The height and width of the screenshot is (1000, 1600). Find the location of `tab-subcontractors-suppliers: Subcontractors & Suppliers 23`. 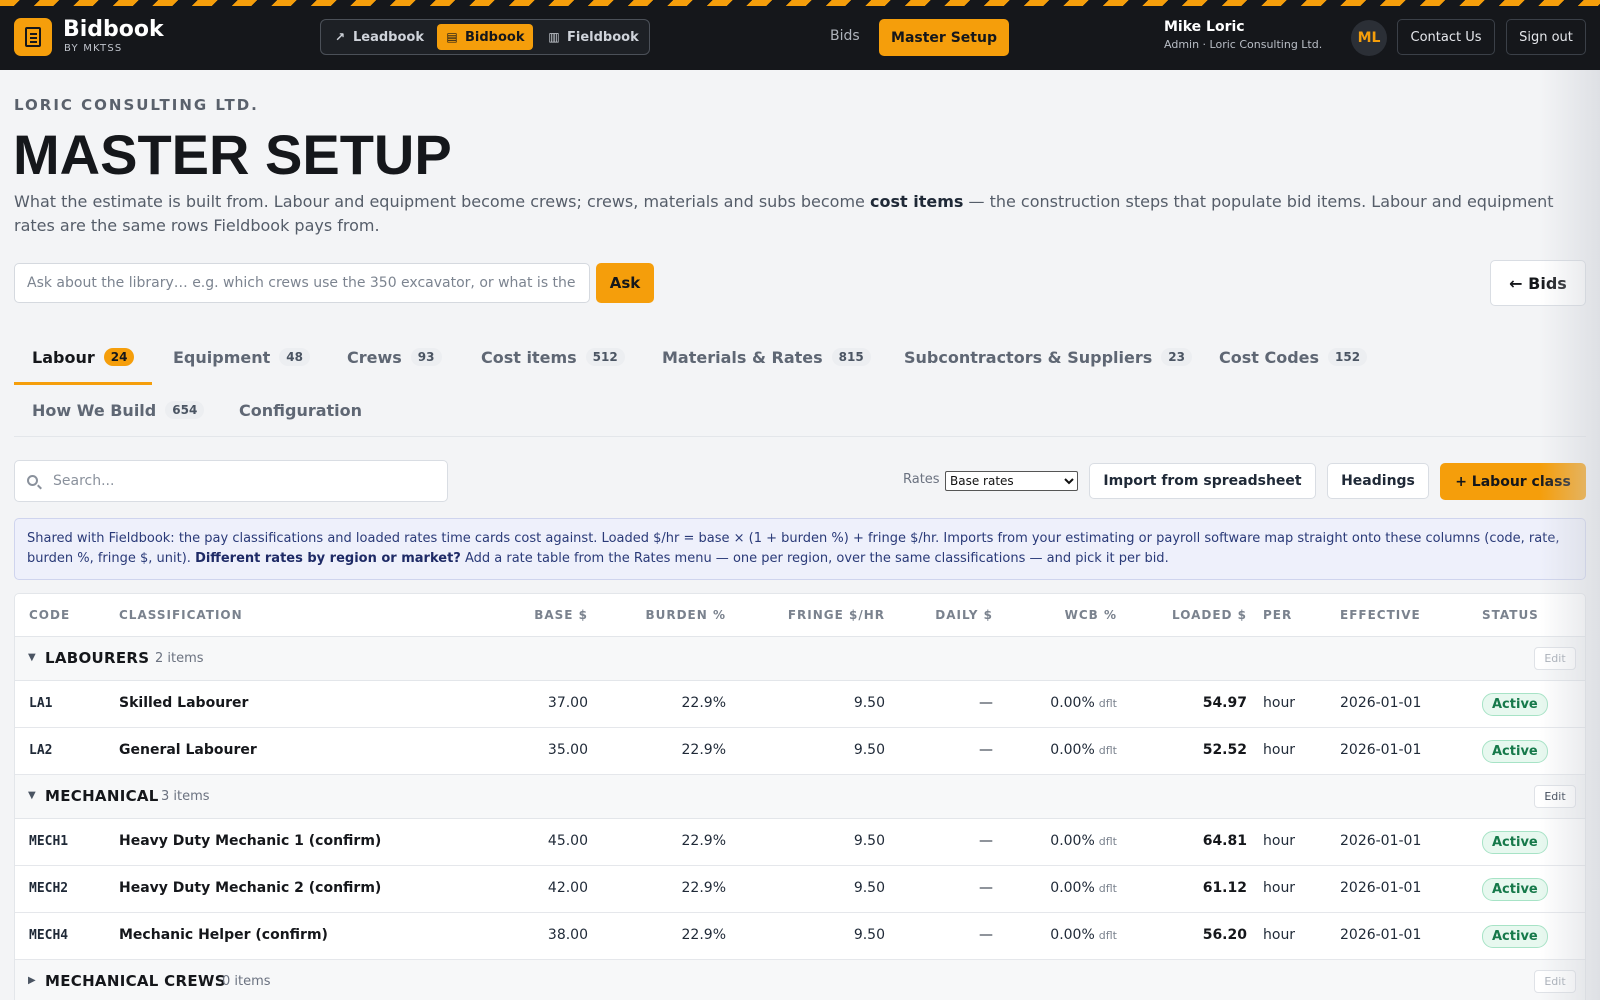

tab-subcontractors-suppliers: Subcontractors & Suppliers 23 is located at coordinates (1048, 357).